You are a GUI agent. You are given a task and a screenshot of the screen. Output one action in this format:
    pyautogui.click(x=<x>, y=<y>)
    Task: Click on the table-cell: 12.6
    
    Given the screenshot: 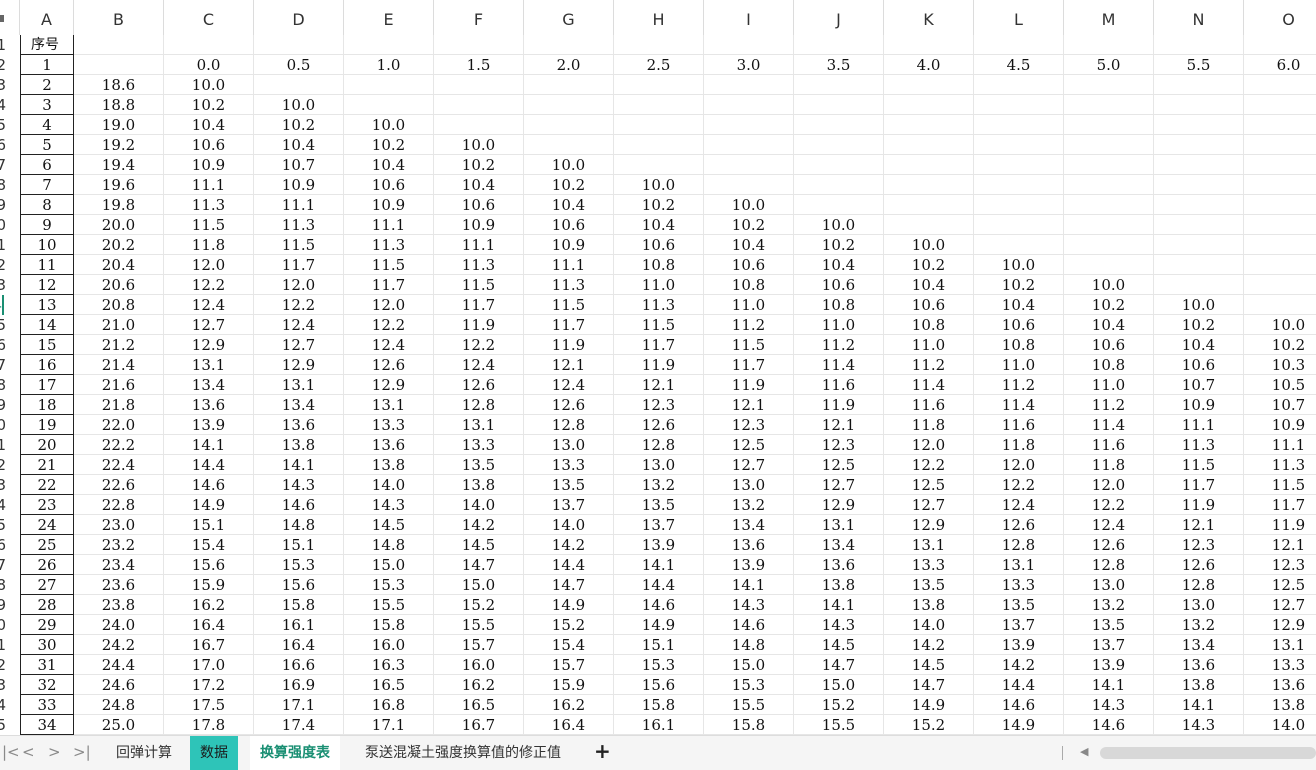 What is the action you would take?
    pyautogui.click(x=1199, y=565)
    